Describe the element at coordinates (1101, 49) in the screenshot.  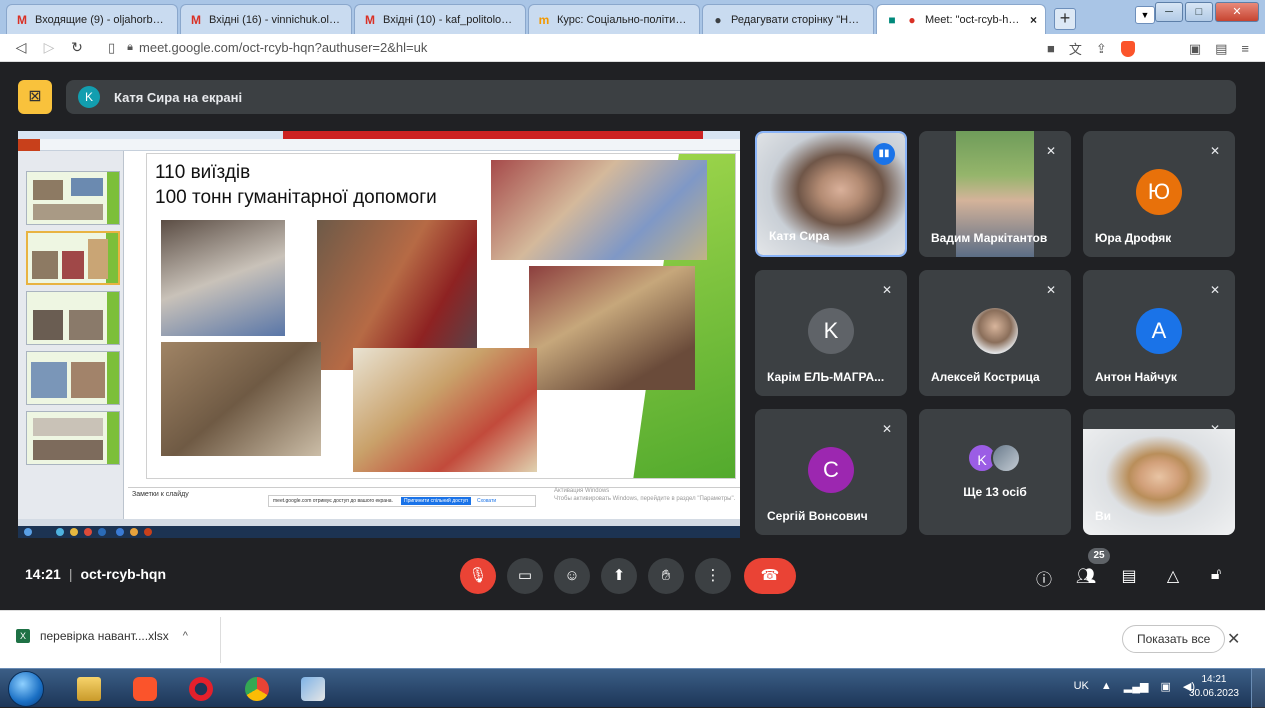
I see `share-icon: ⇪` at that location.